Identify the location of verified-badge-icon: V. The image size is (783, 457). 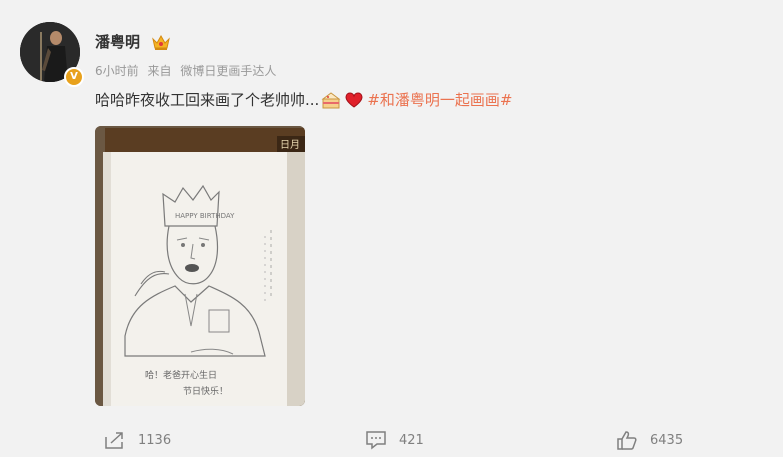
(74, 77).